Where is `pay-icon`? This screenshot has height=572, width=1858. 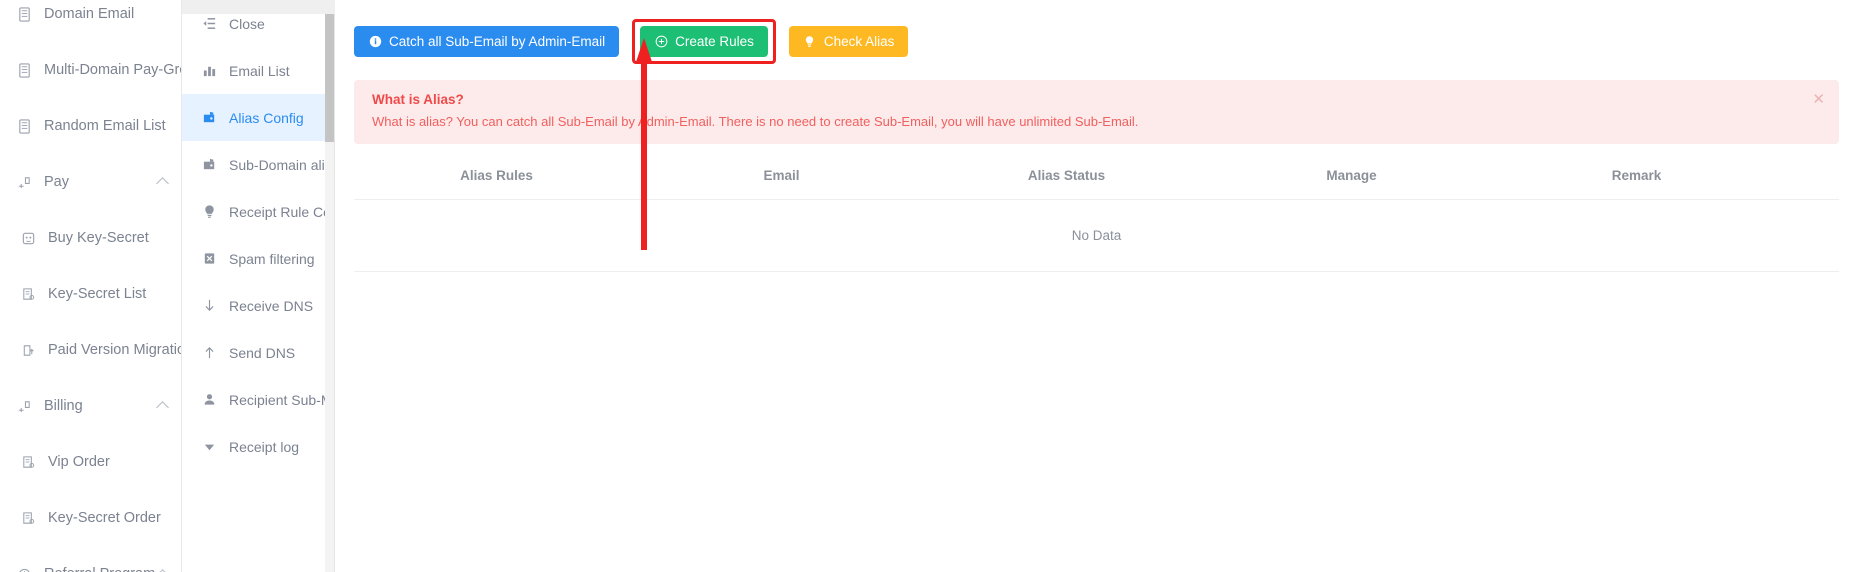
pay-icon is located at coordinates (24, 182).